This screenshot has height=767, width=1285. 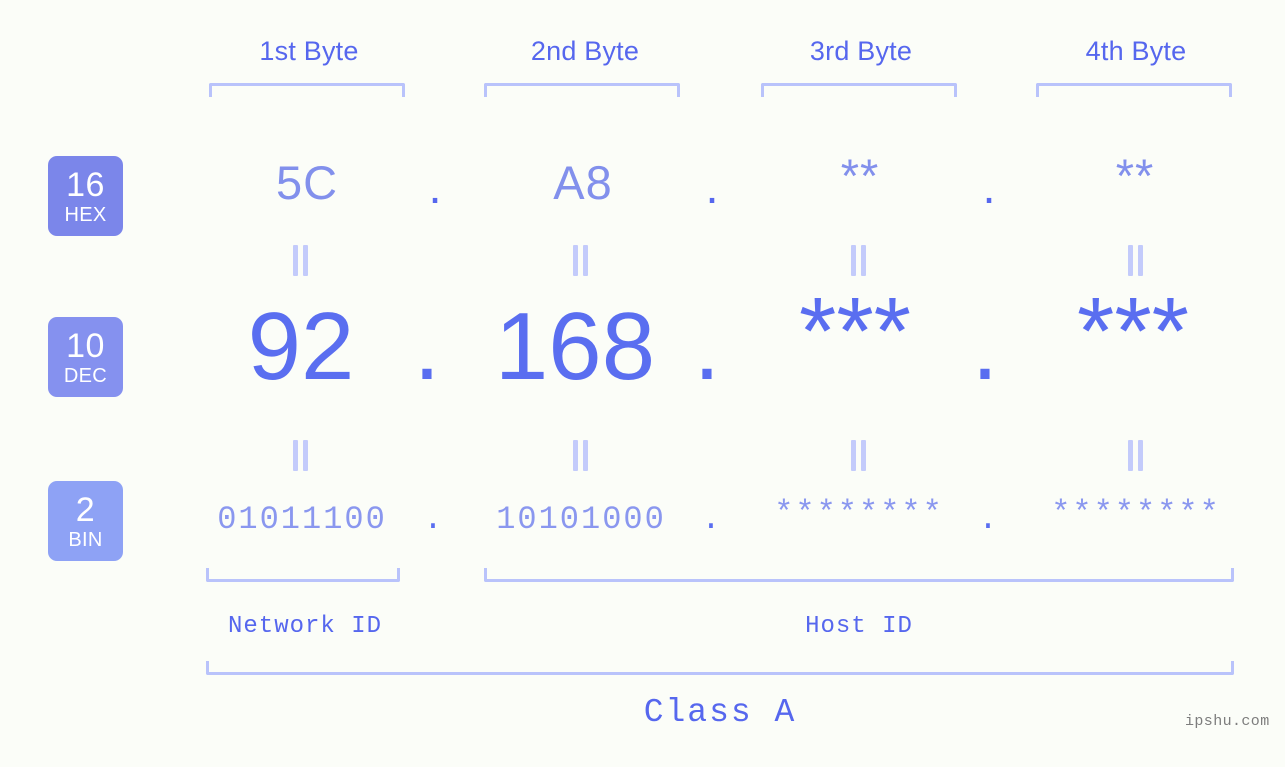 I want to click on base-badge-dec: 10 DEC, so click(x=85, y=357).